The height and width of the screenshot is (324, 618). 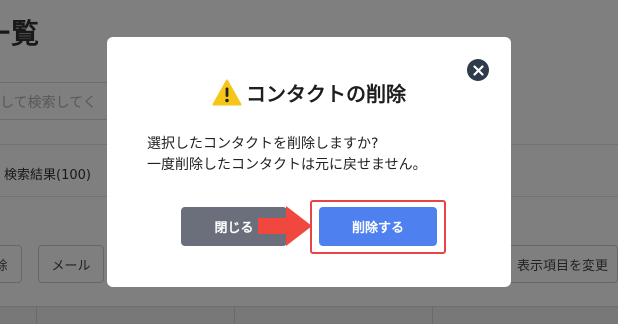 I want to click on warning-icon, so click(x=227, y=92).